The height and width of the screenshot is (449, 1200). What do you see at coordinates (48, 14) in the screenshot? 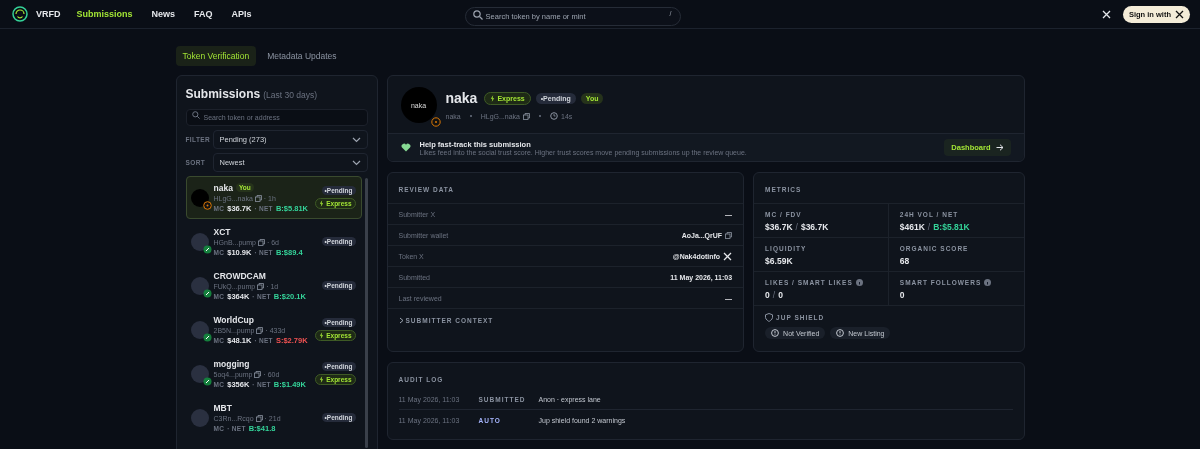
I see `brand-name: VRFD` at bounding box center [48, 14].